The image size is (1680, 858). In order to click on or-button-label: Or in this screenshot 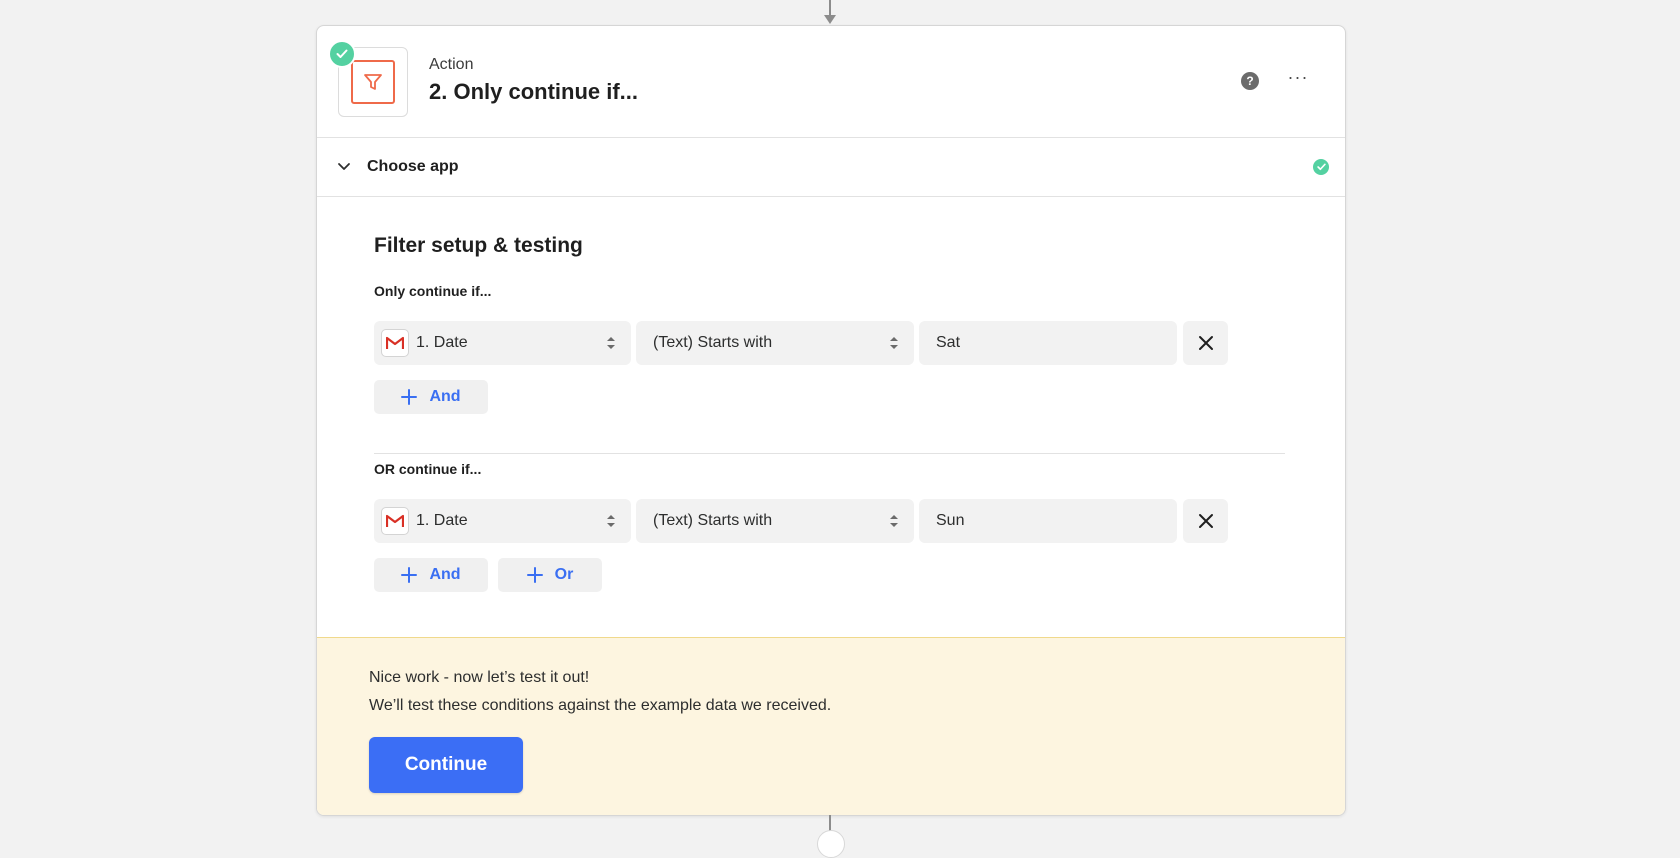, I will do `click(564, 574)`.